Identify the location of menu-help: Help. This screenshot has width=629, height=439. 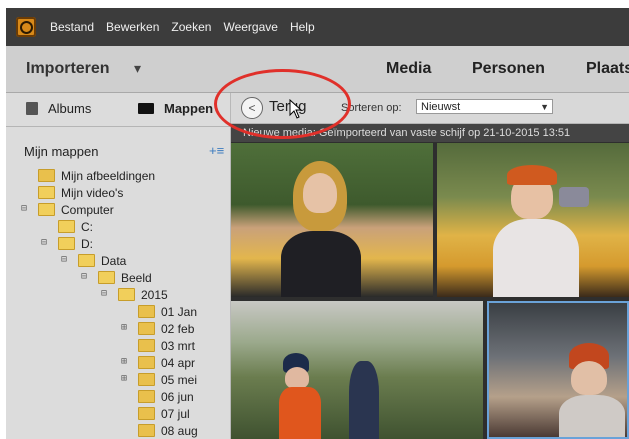
(302, 27).